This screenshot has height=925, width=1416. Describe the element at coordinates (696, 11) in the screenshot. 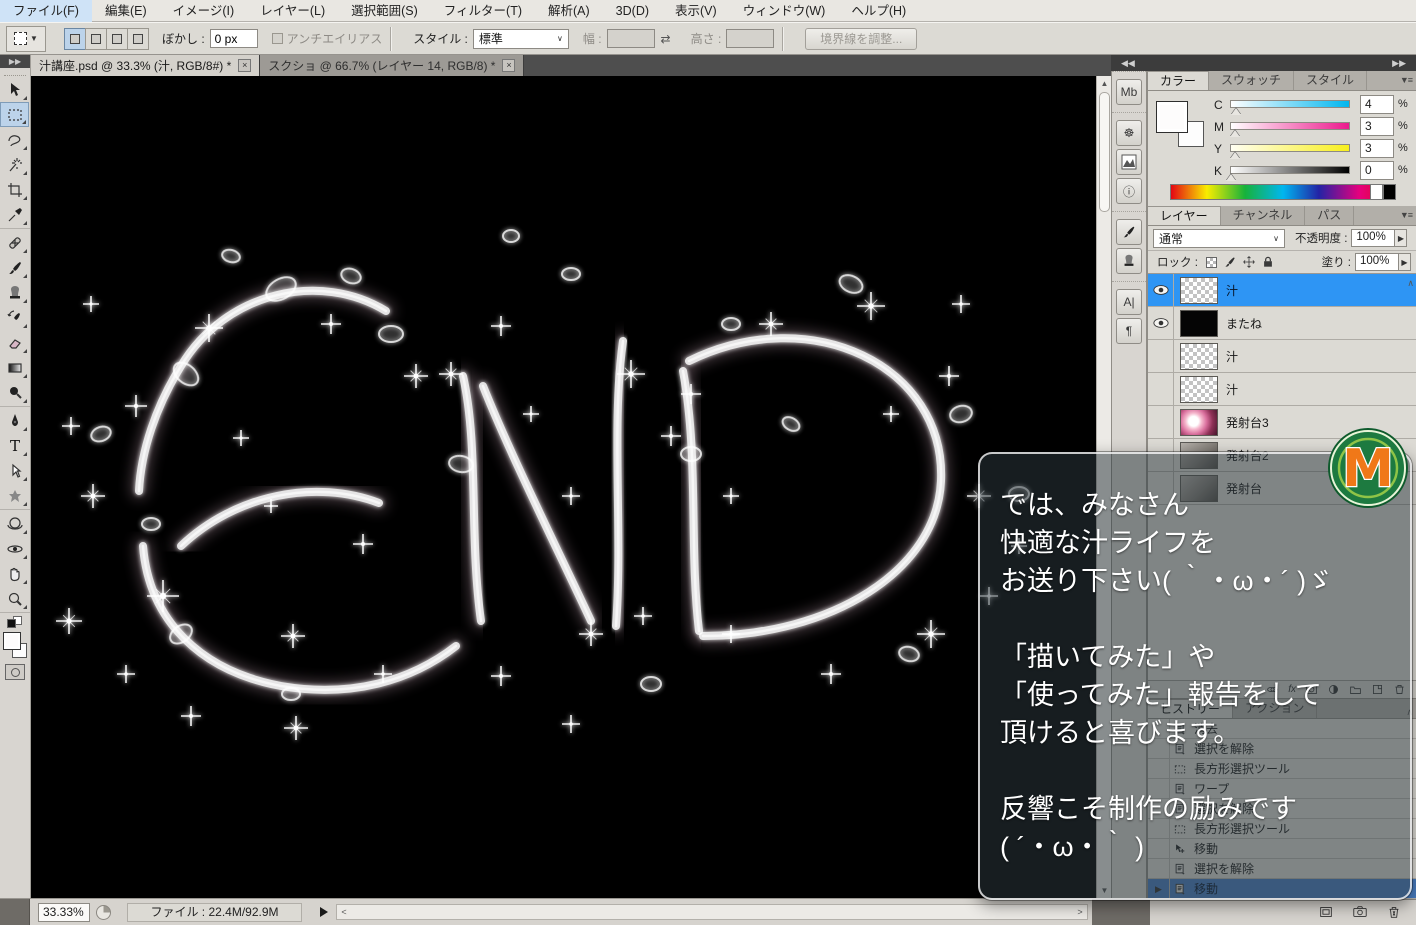

I see `menu-item-view: 表示(V)` at that location.